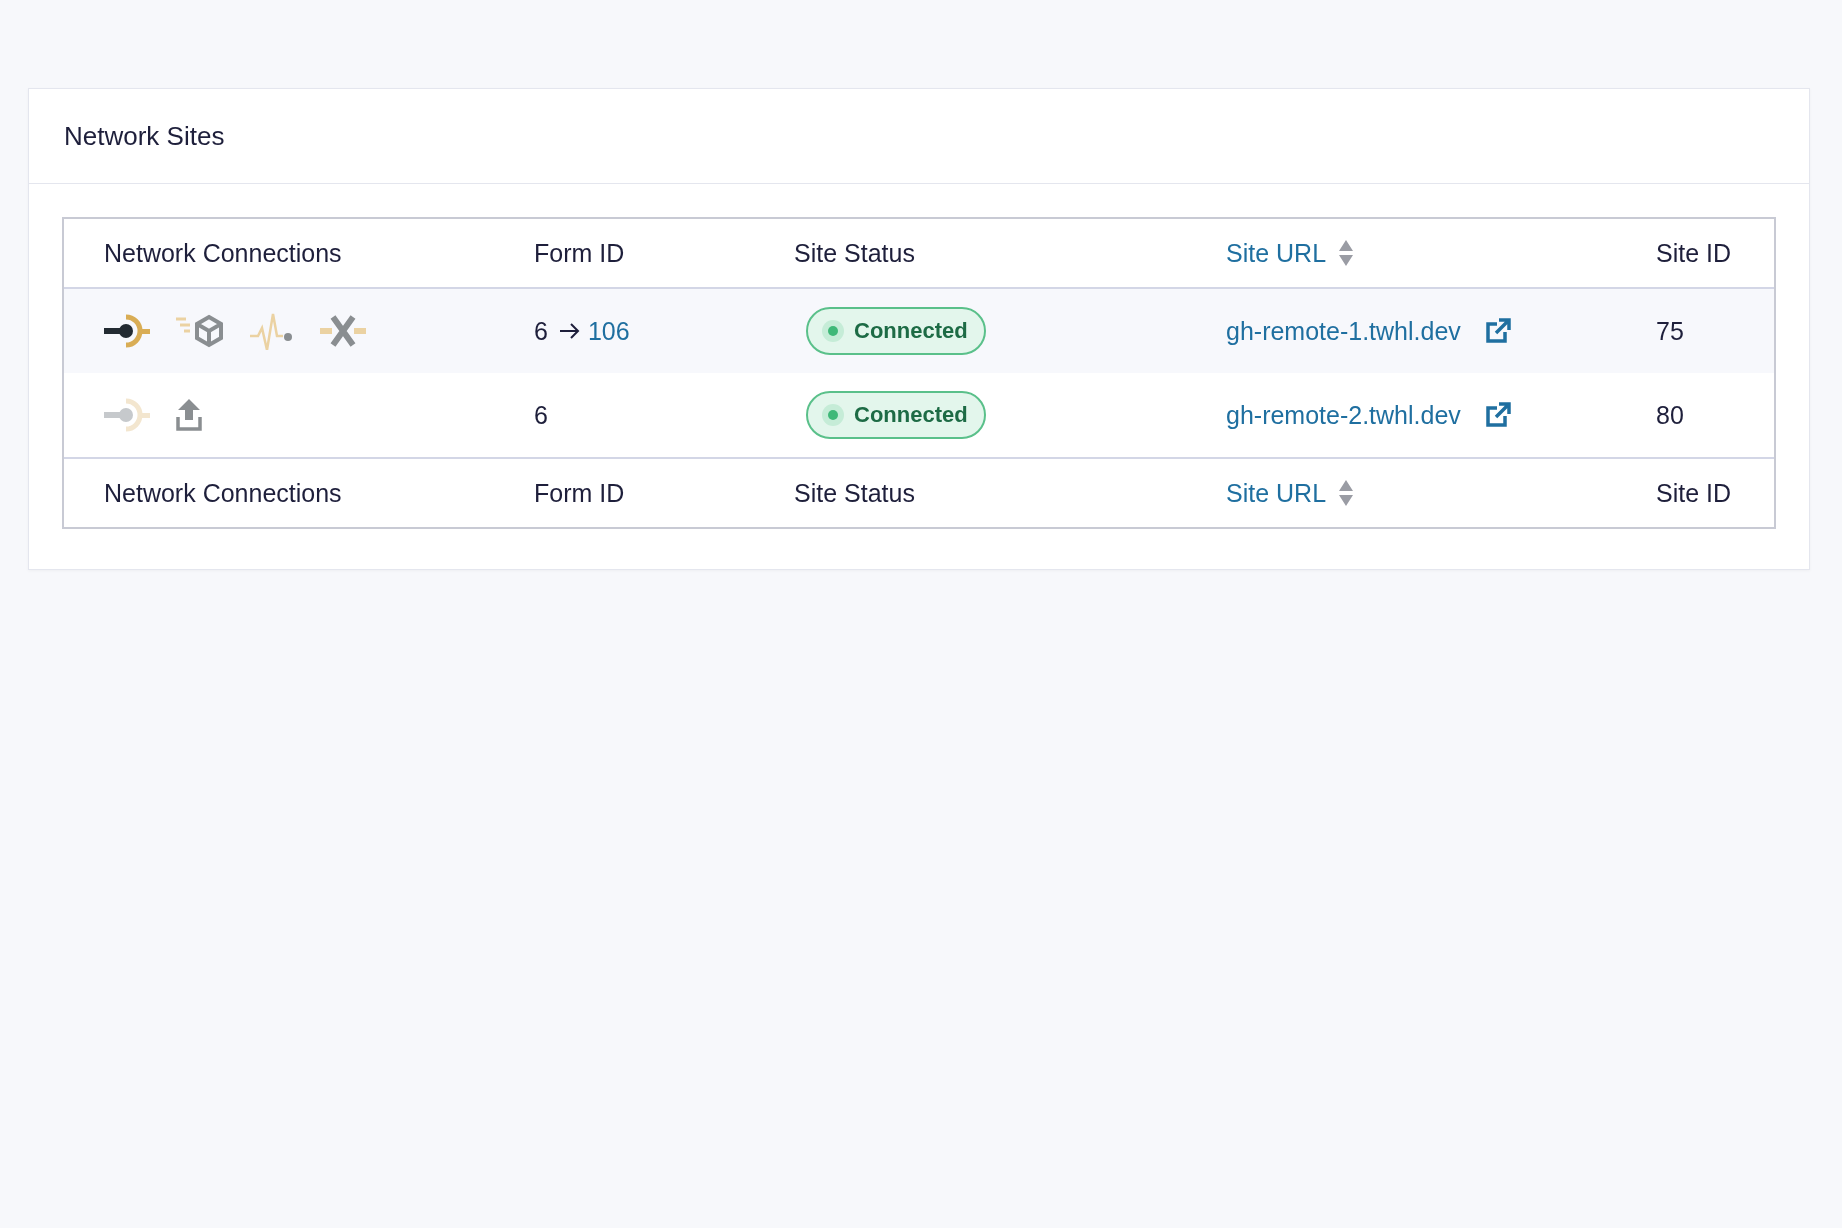 This screenshot has width=1842, height=1228. I want to click on connector-icon, so click(127, 331).